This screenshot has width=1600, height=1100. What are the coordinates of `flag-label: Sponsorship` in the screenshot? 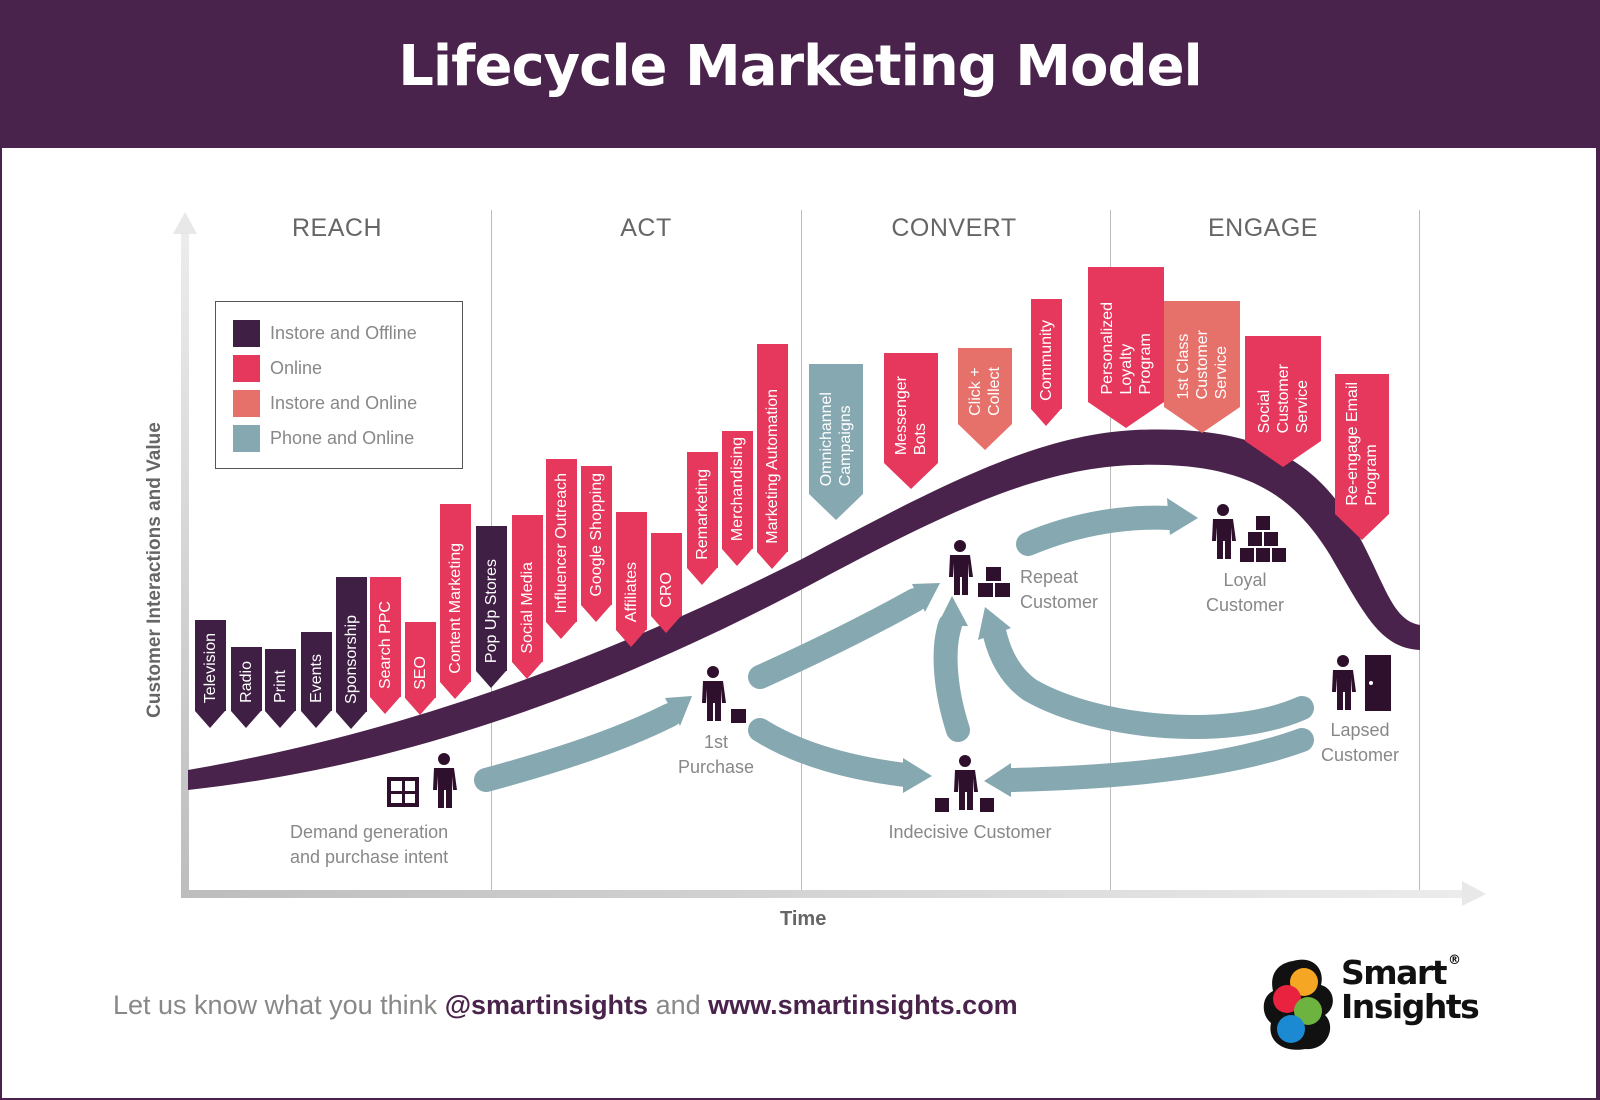 It's located at (351, 659).